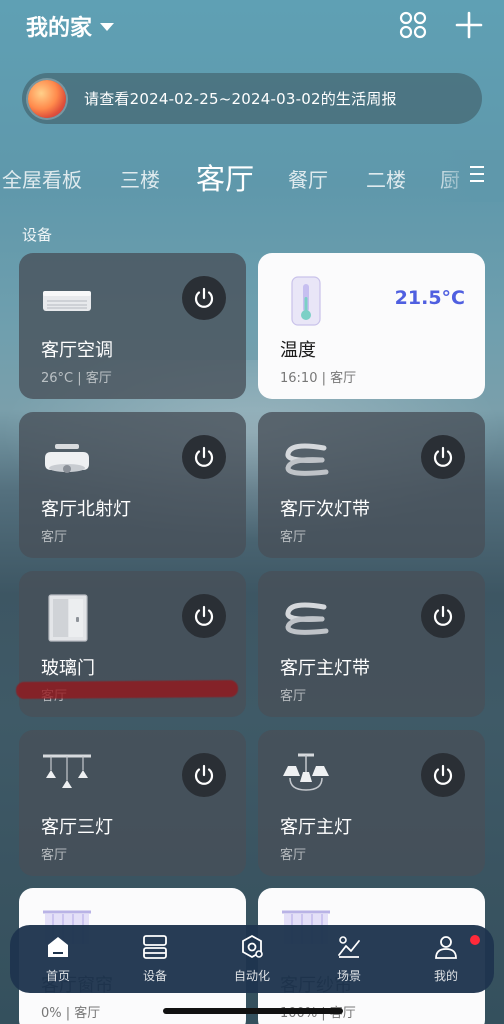 This screenshot has height=1024, width=504. I want to click on thermometer-icon, so click(306, 301).